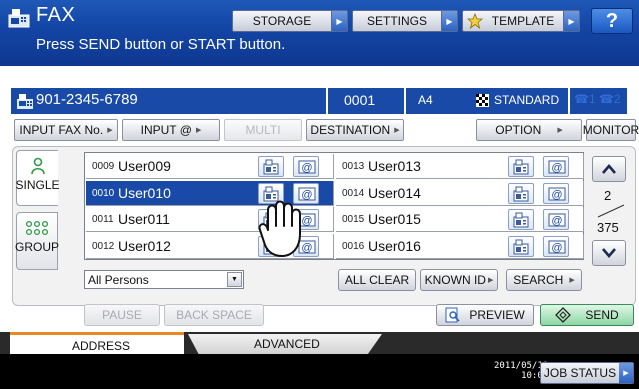 The image size is (639, 389). What do you see at coordinates (602, 315) in the screenshot?
I see `send-label: SEND` at bounding box center [602, 315].